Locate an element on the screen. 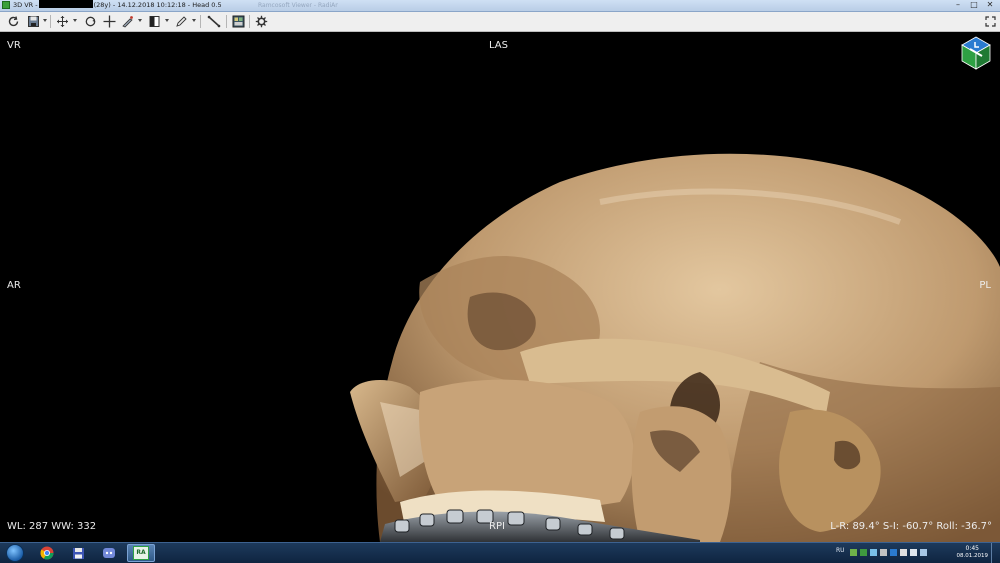 The width and height of the screenshot is (1000, 563). tray-cloud-icon is located at coordinates (873, 552).